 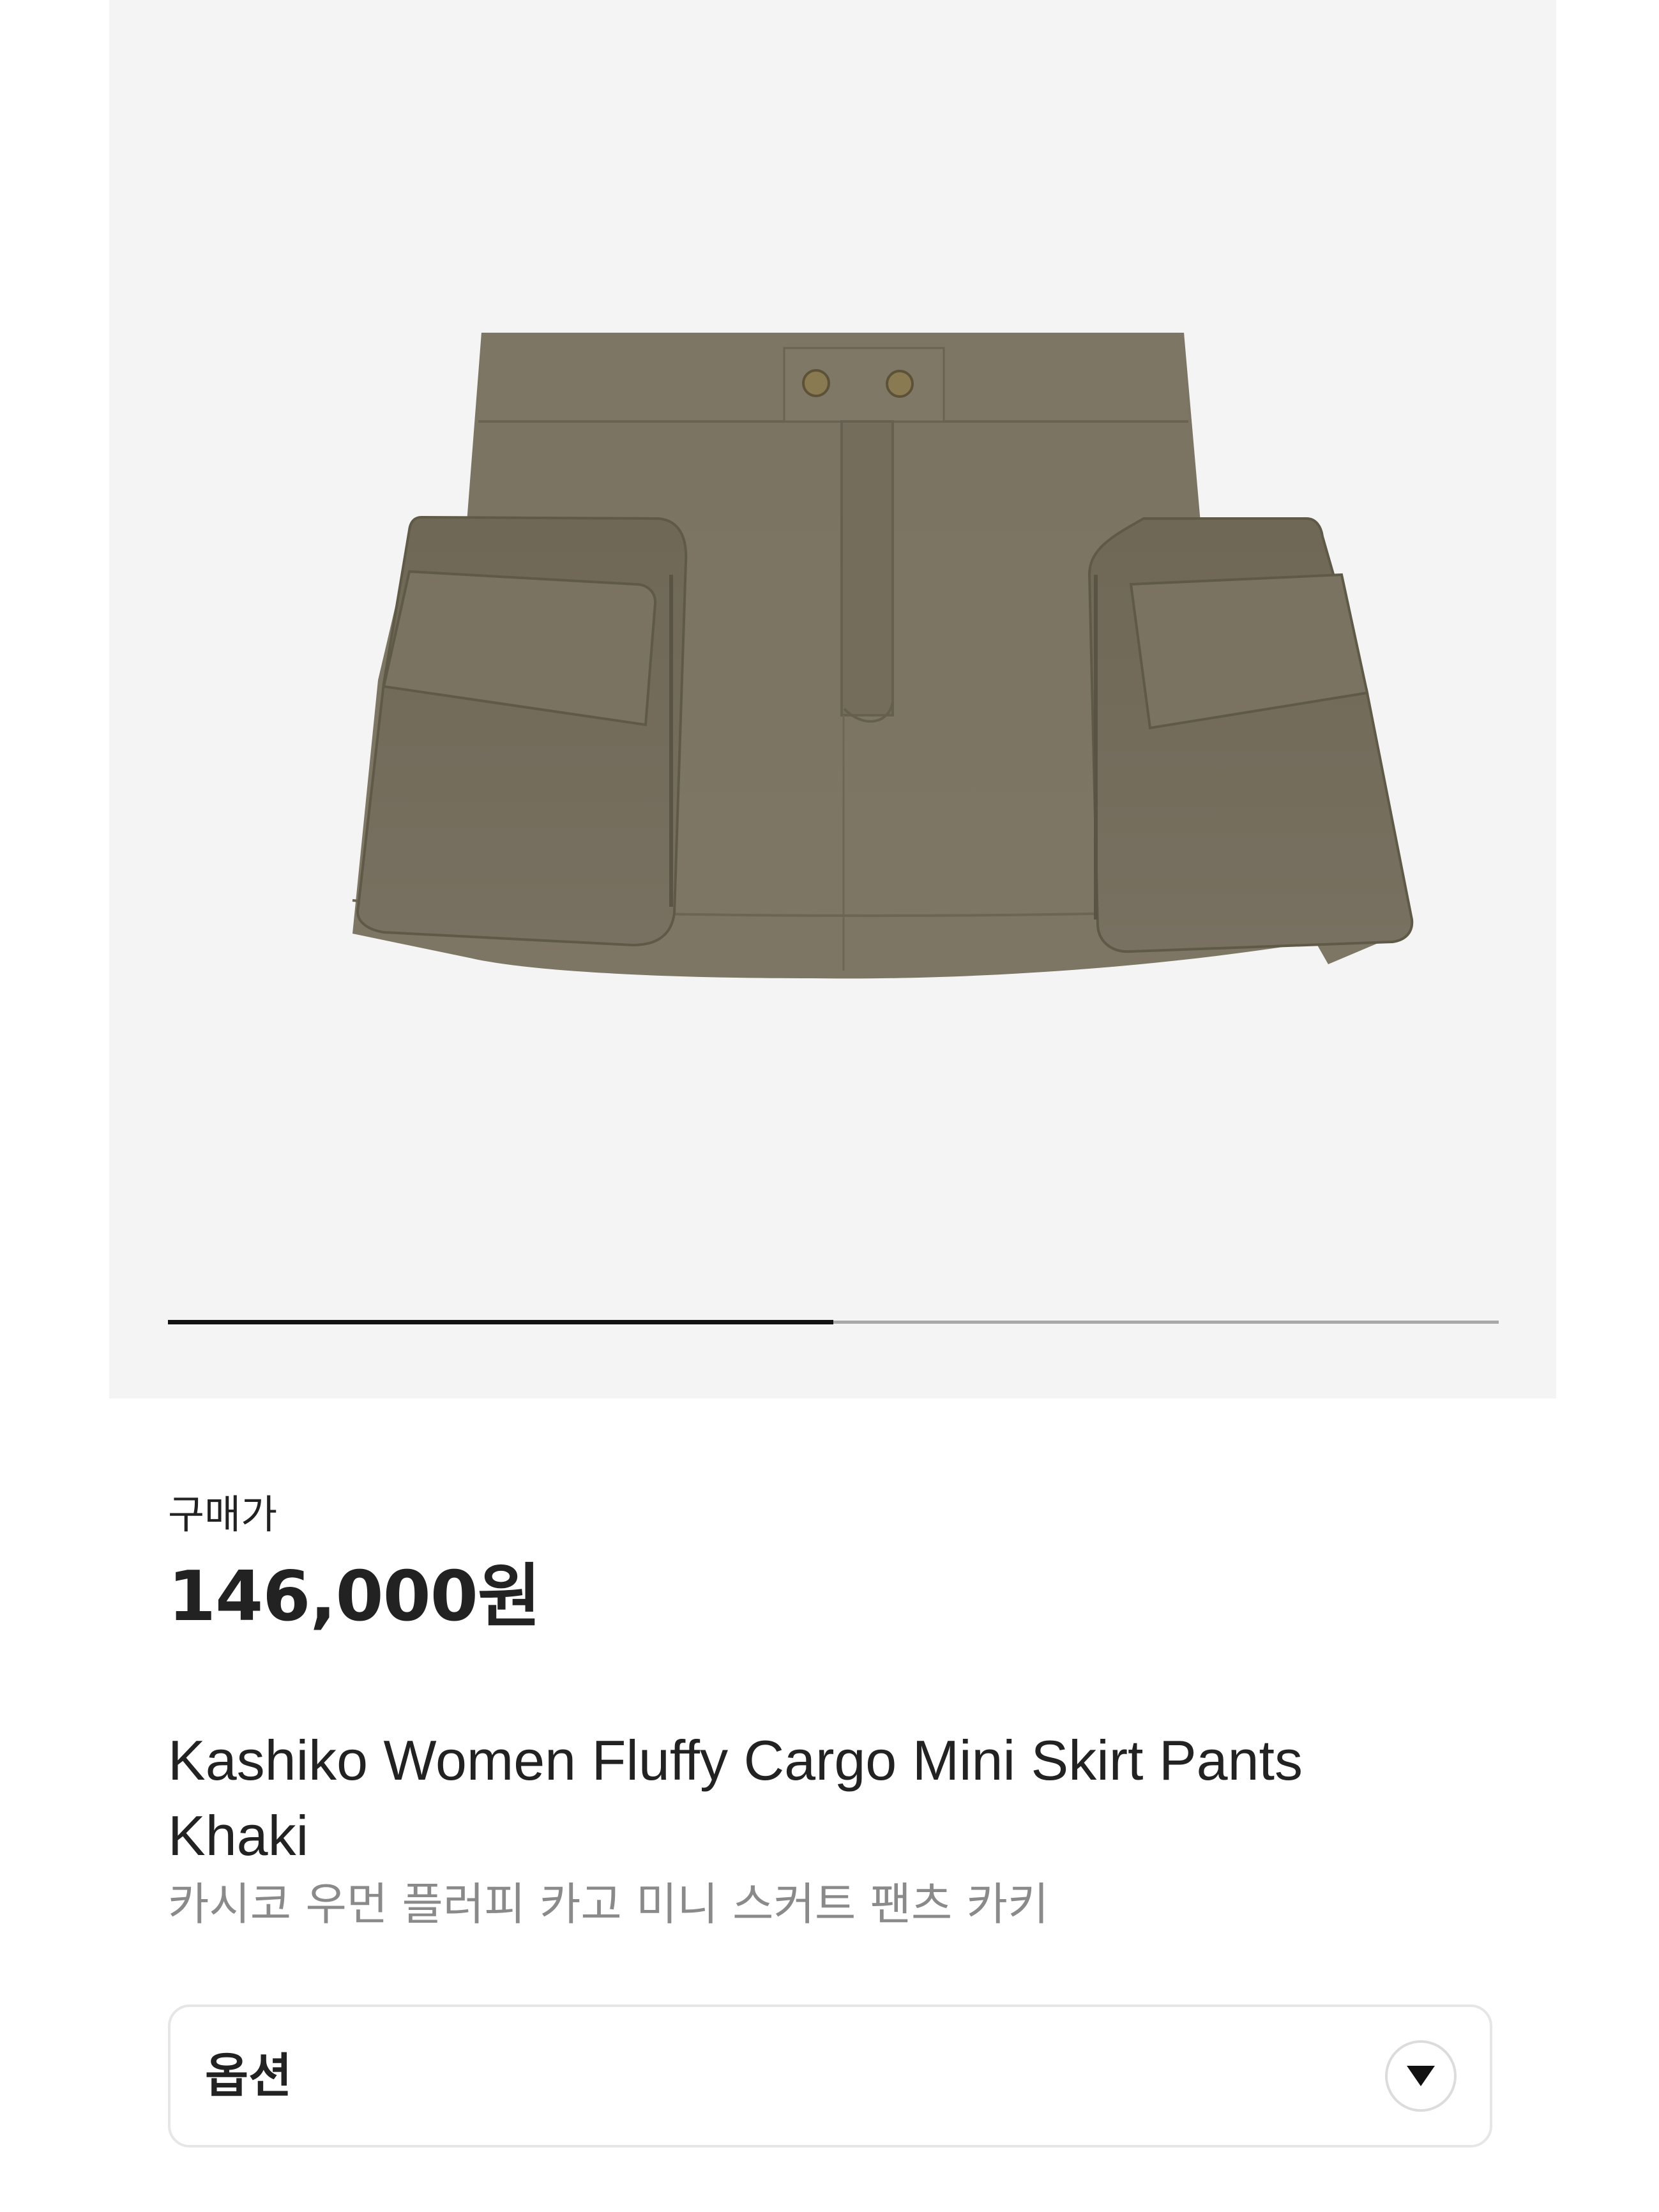 What do you see at coordinates (355, 1597) in the screenshot?
I see `price-value: 146,000원` at bounding box center [355, 1597].